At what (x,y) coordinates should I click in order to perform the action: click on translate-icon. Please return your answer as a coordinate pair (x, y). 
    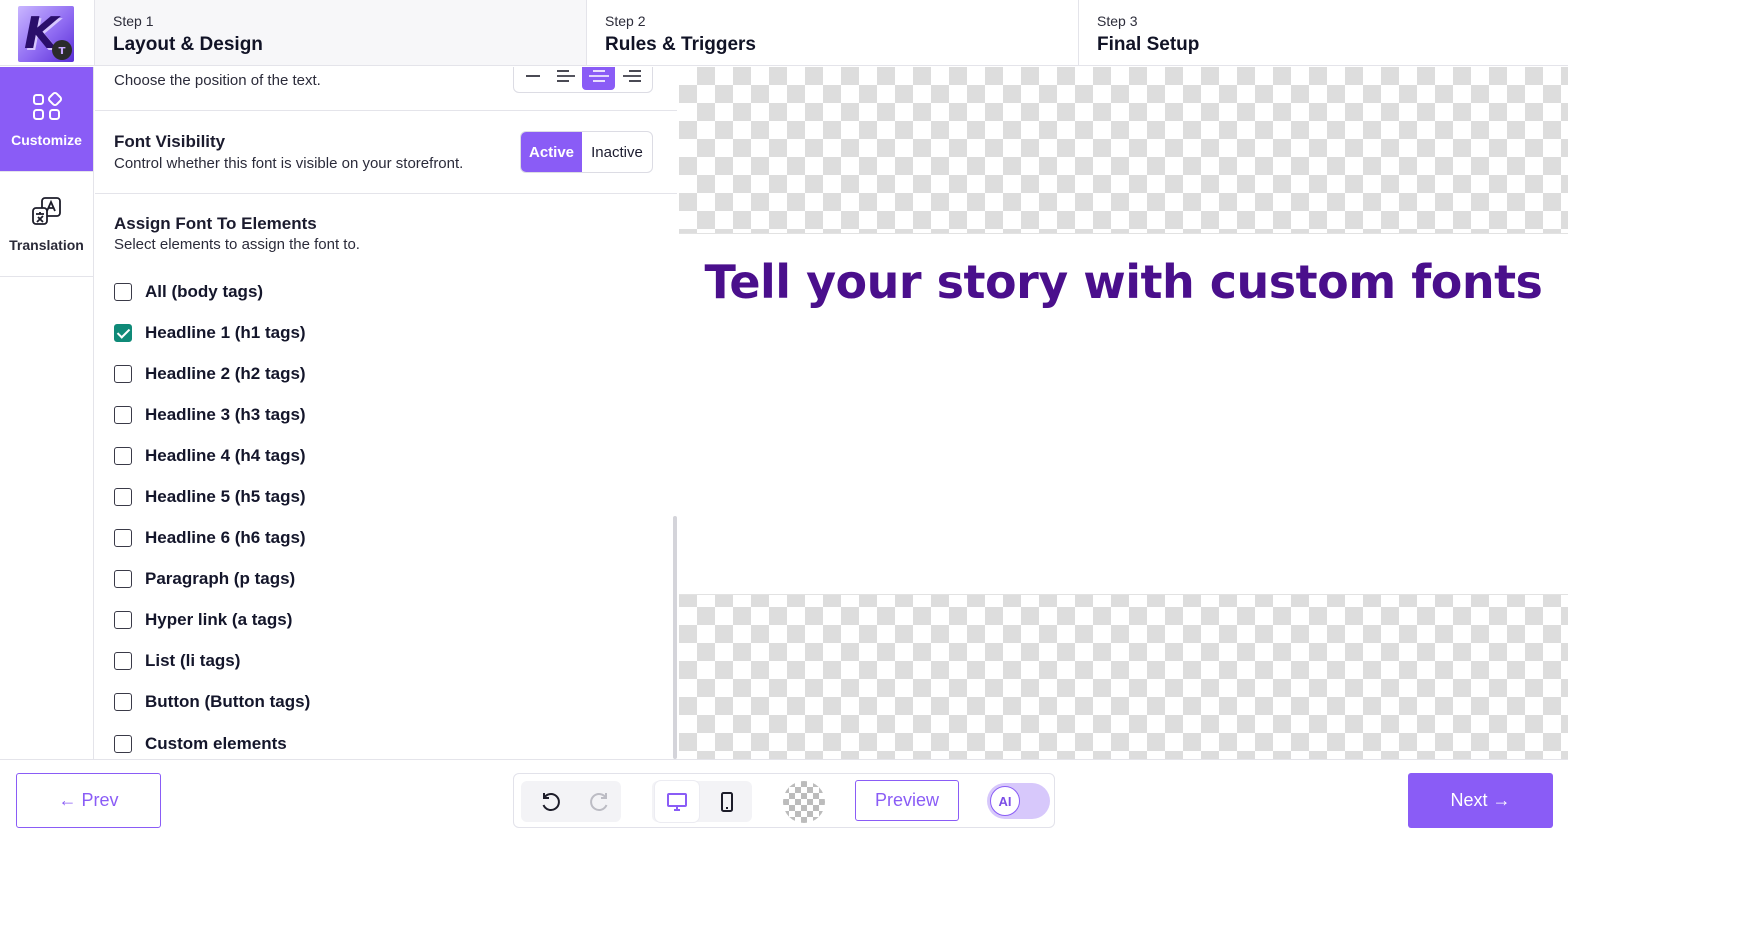
    Looking at the image, I should click on (46, 211).